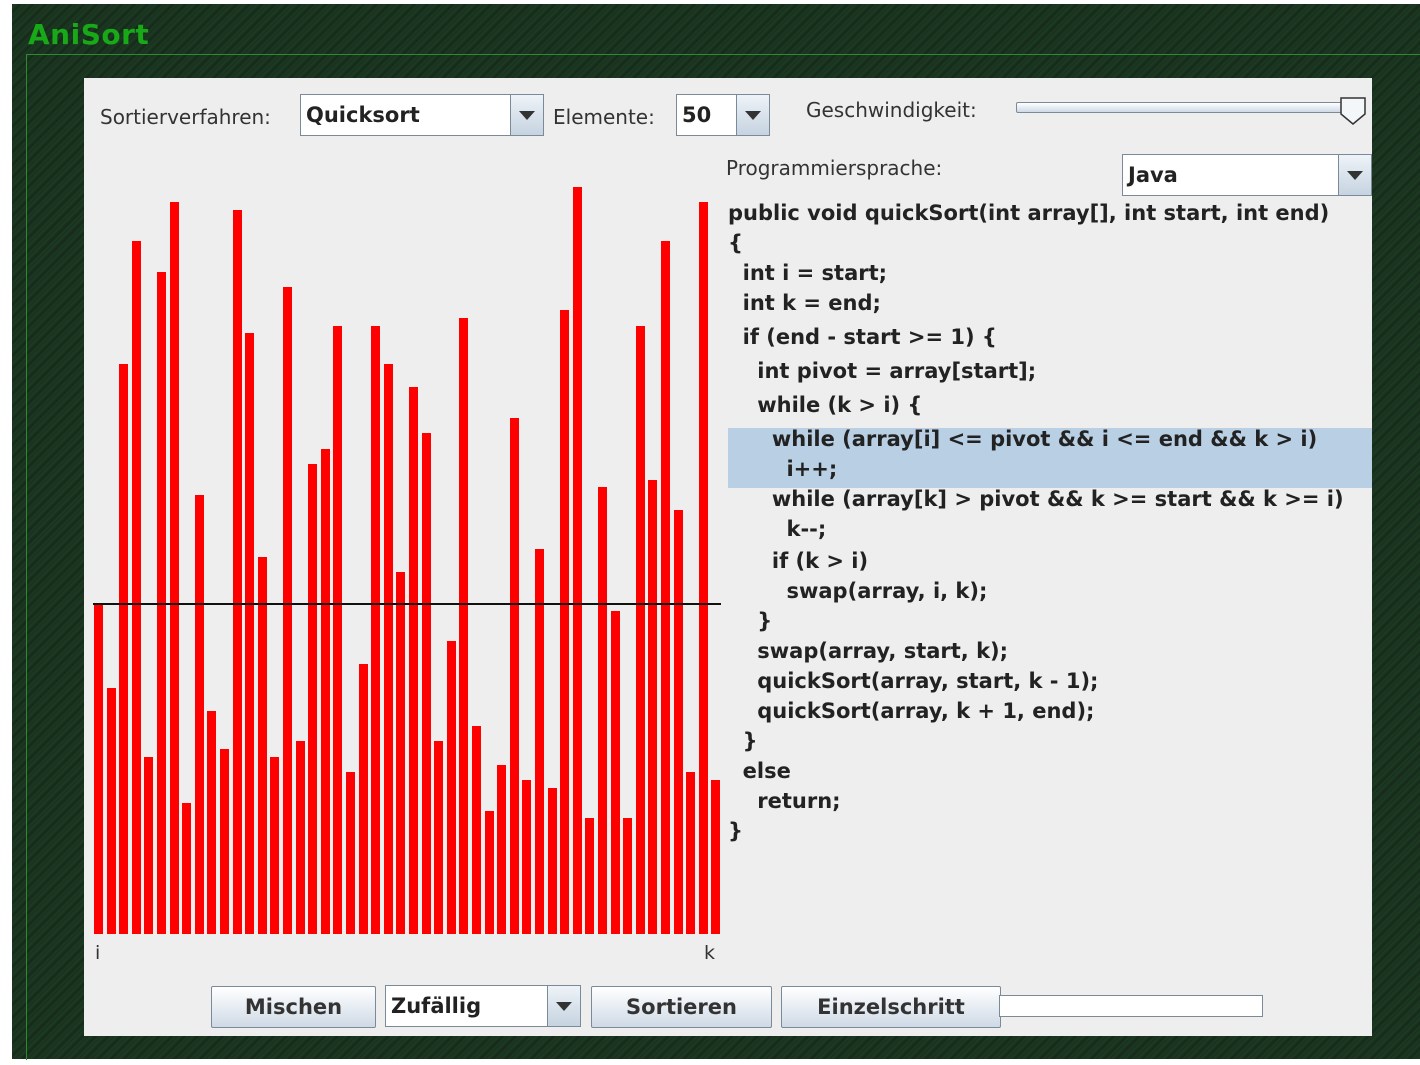 The height and width of the screenshot is (1065, 1420). I want to click on language-label: Programmiersprache:, so click(834, 168).